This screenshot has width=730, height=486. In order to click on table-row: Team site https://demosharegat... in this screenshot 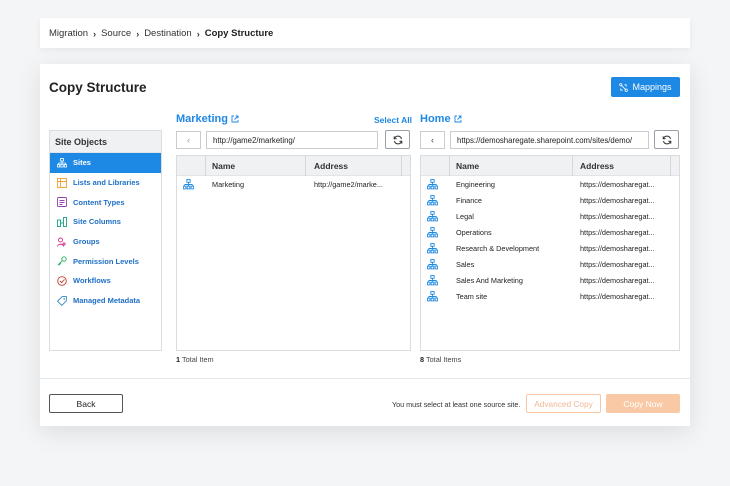, I will do `click(550, 297)`.